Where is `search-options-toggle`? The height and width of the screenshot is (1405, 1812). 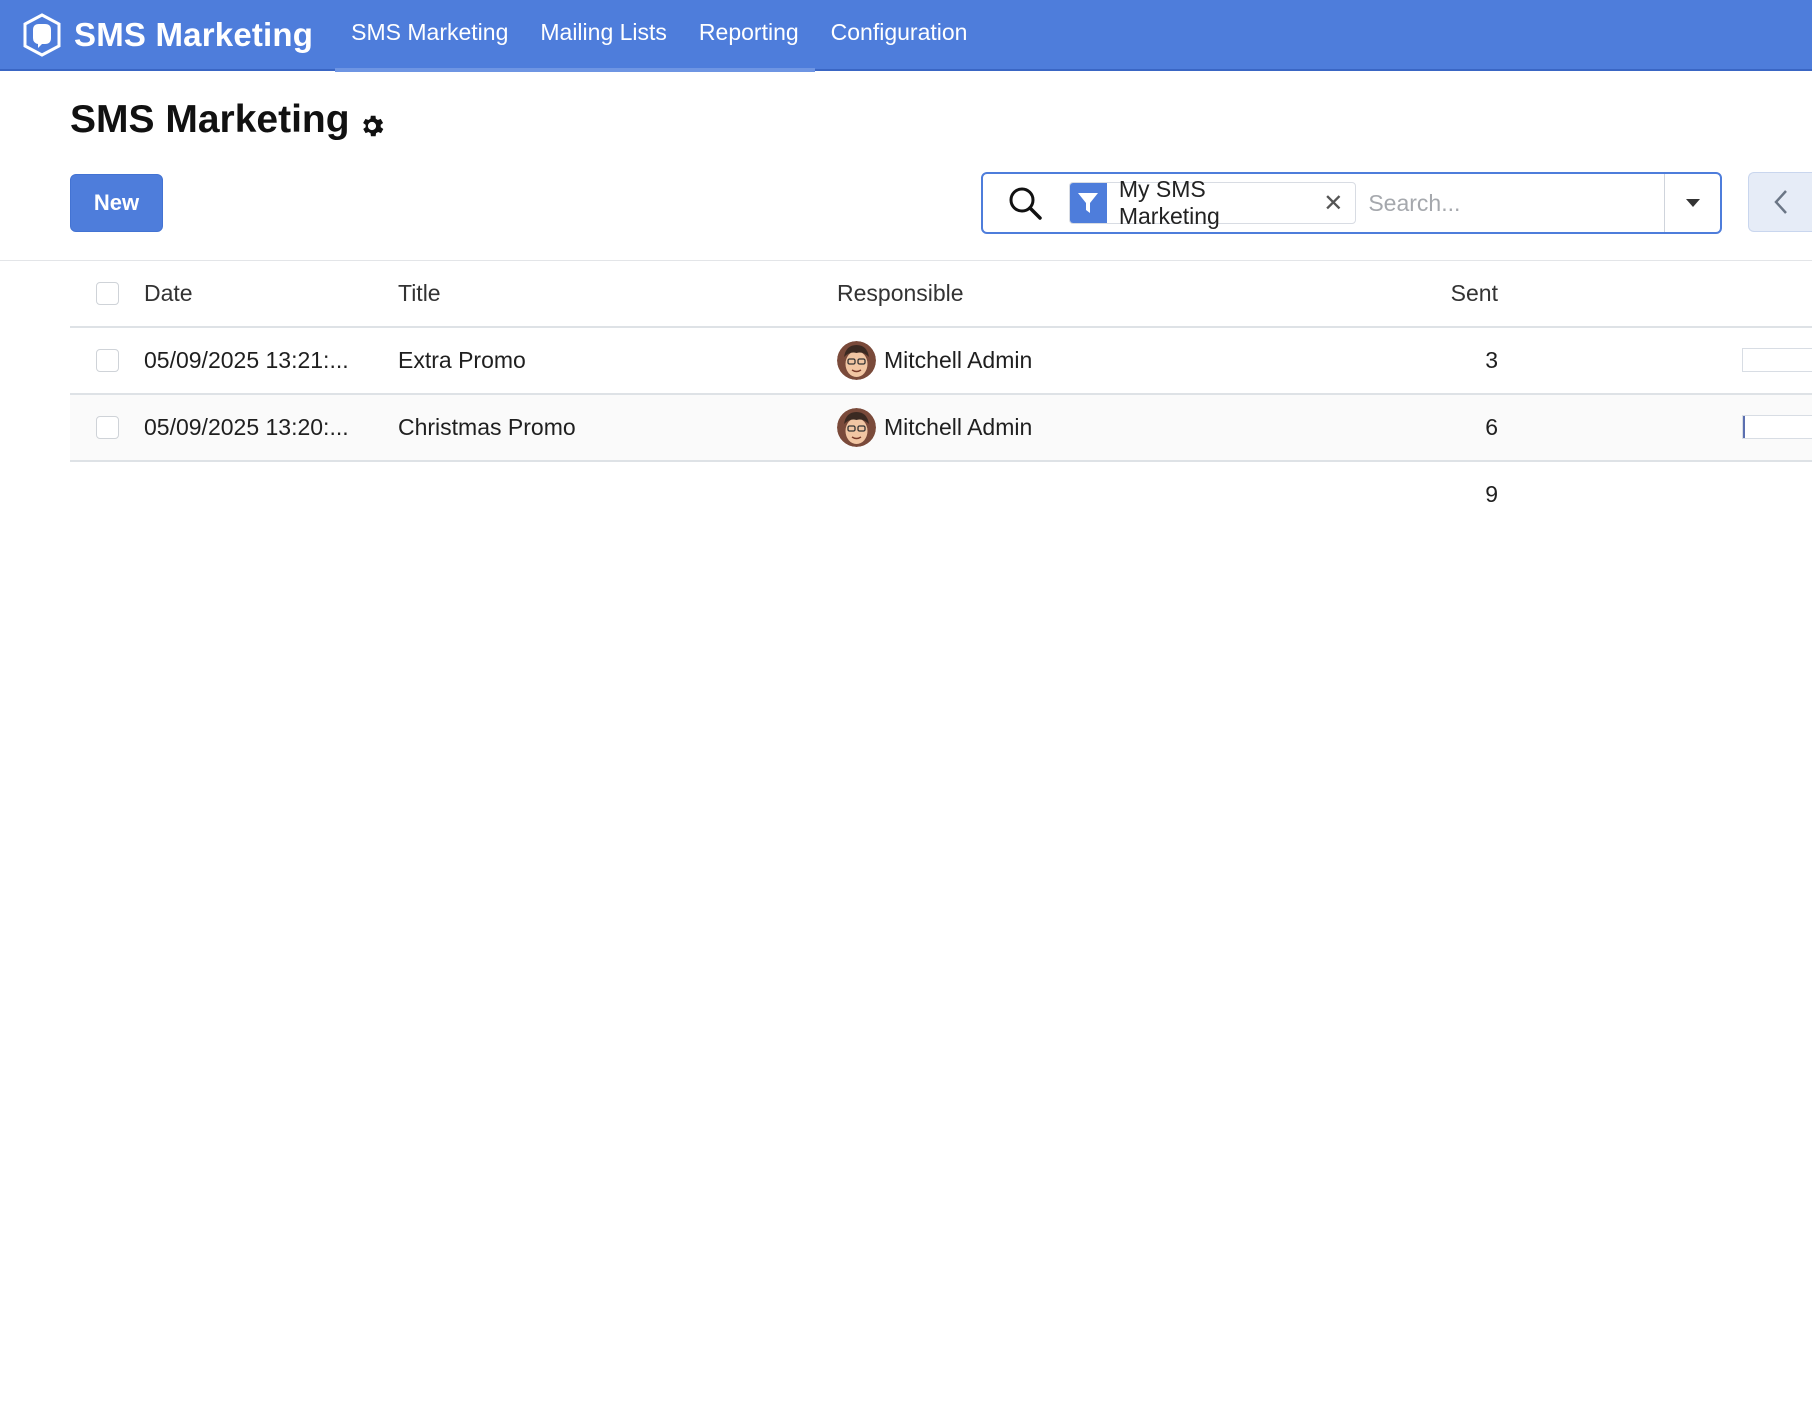
search-options-toggle is located at coordinates (1692, 203).